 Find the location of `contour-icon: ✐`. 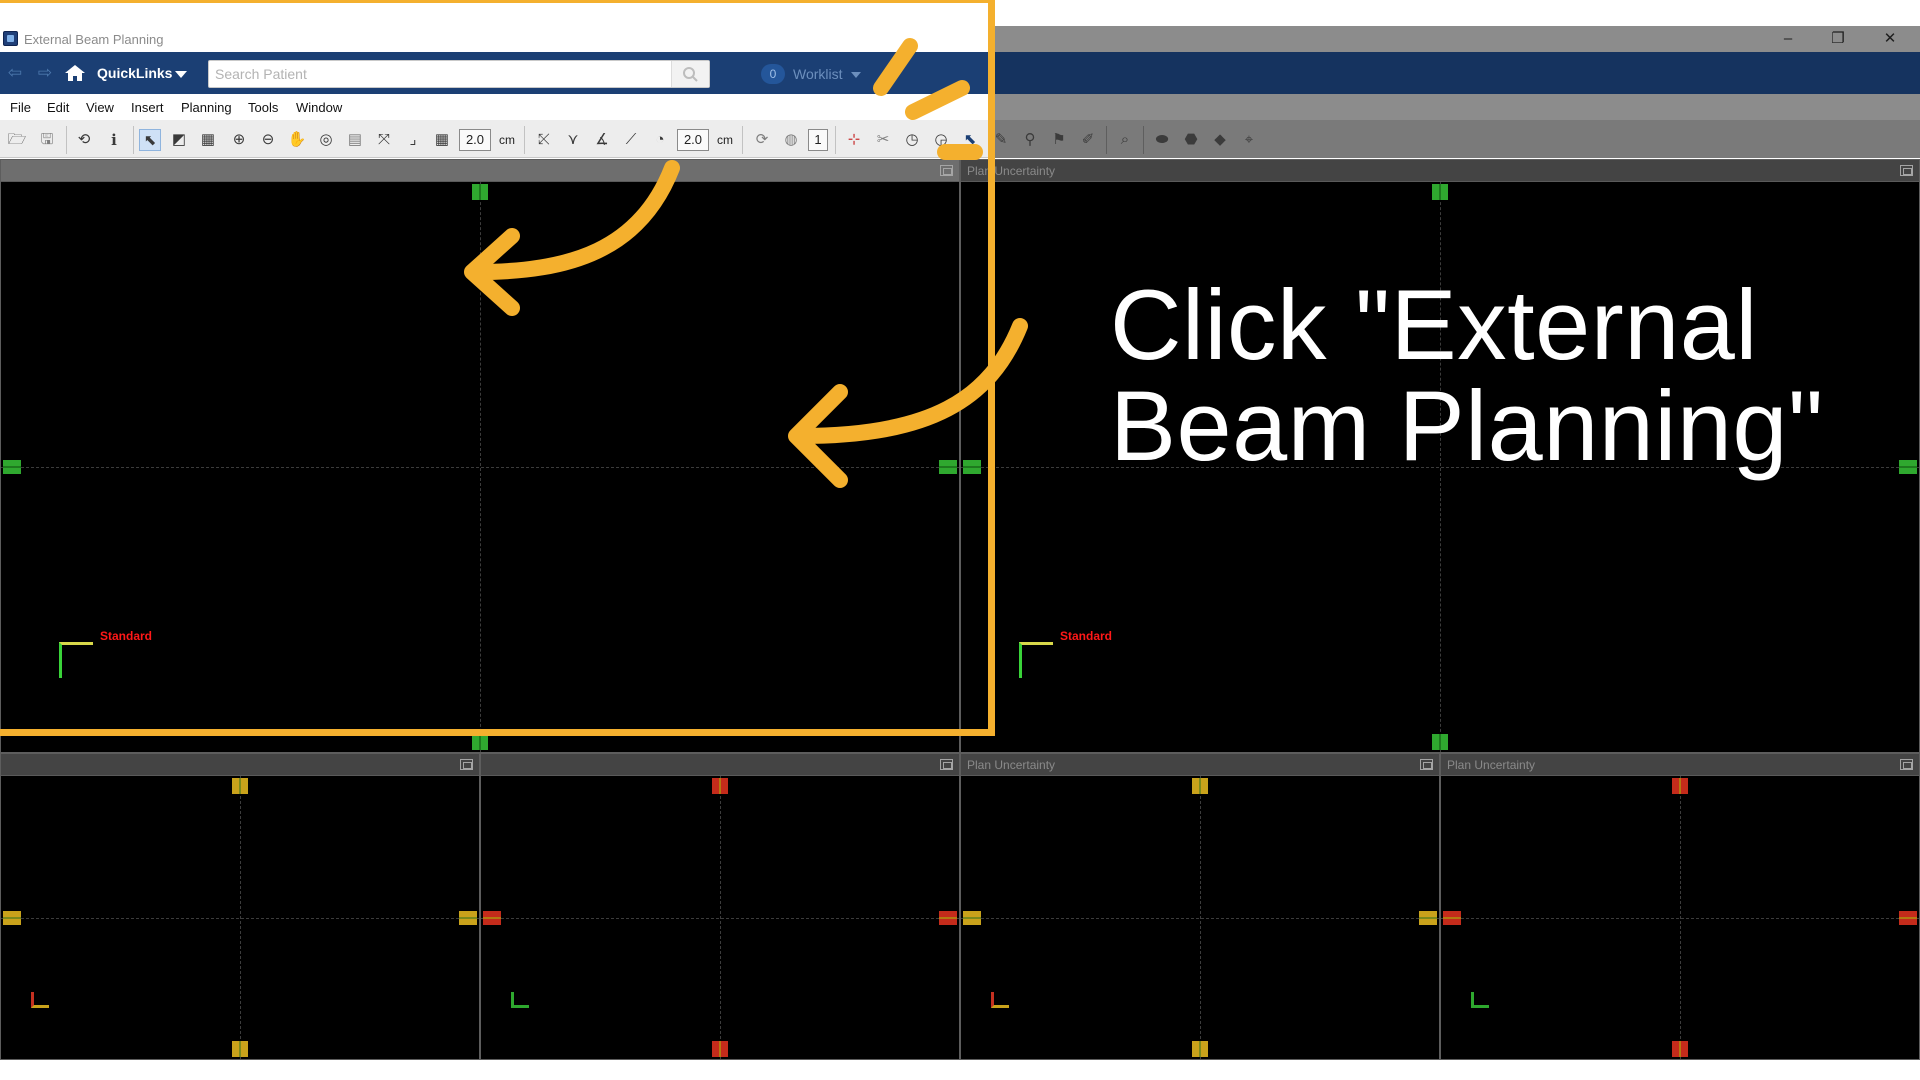

contour-icon: ✐ is located at coordinates (1088, 140).